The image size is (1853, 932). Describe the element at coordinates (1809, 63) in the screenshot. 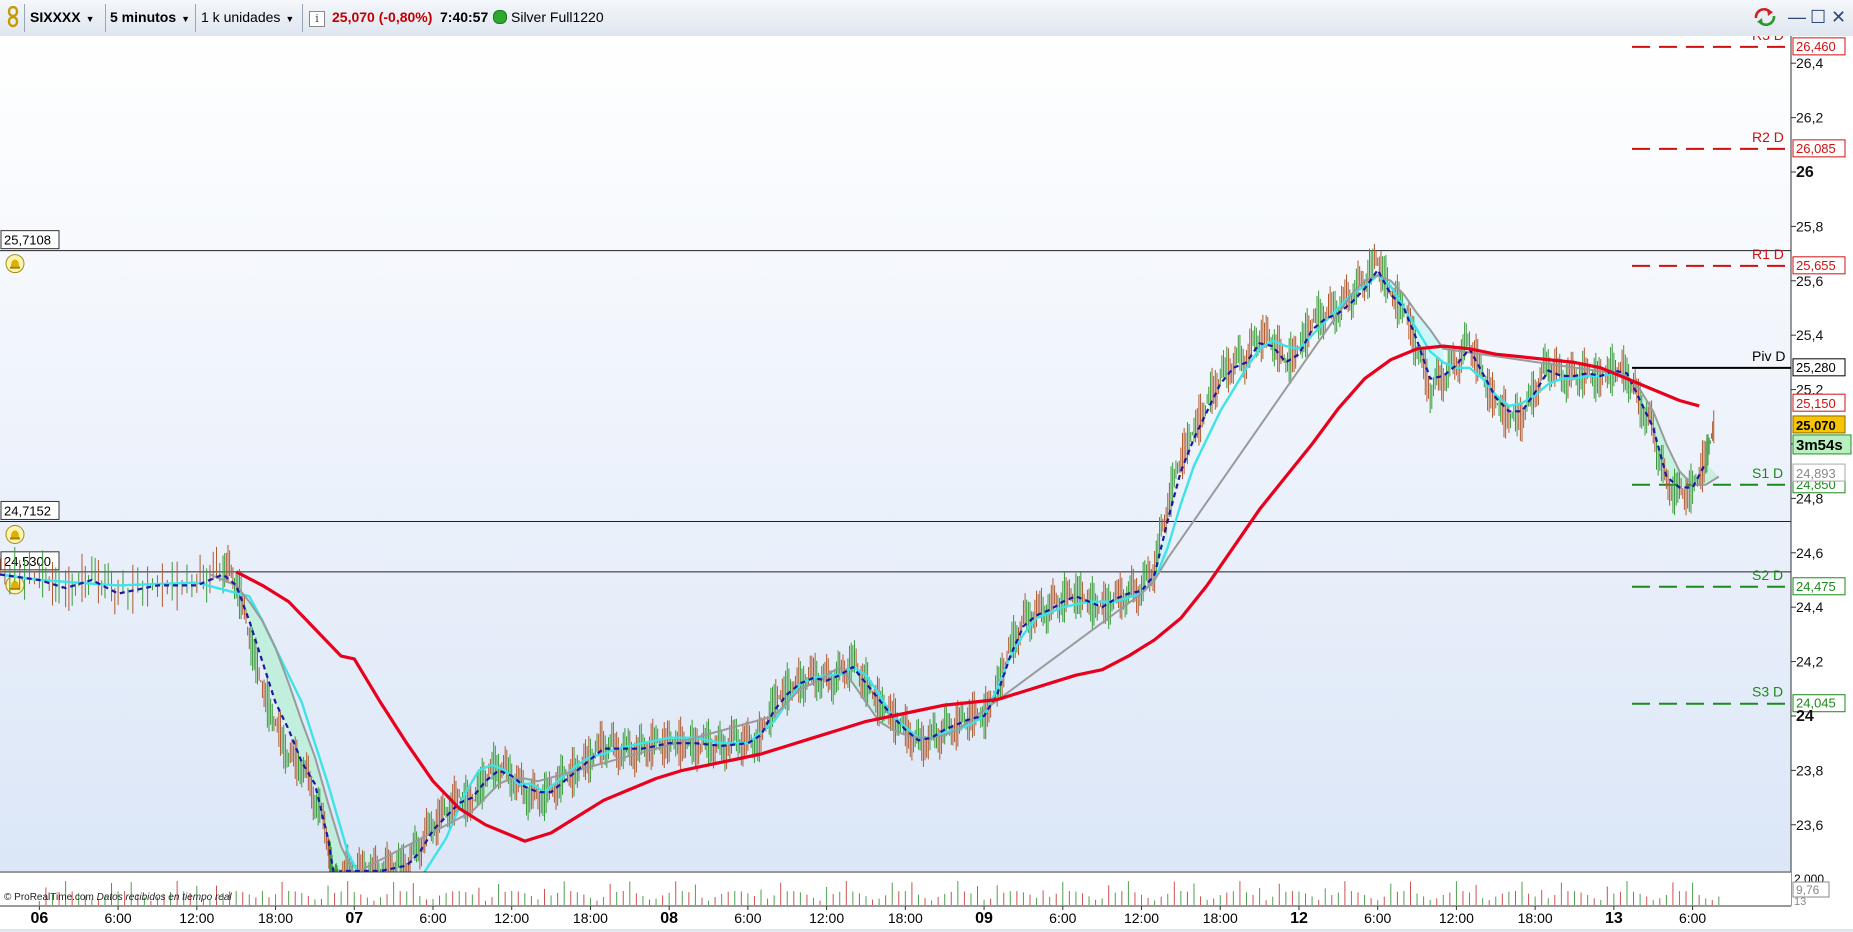

I see `y-tick-label: 26,4` at that location.